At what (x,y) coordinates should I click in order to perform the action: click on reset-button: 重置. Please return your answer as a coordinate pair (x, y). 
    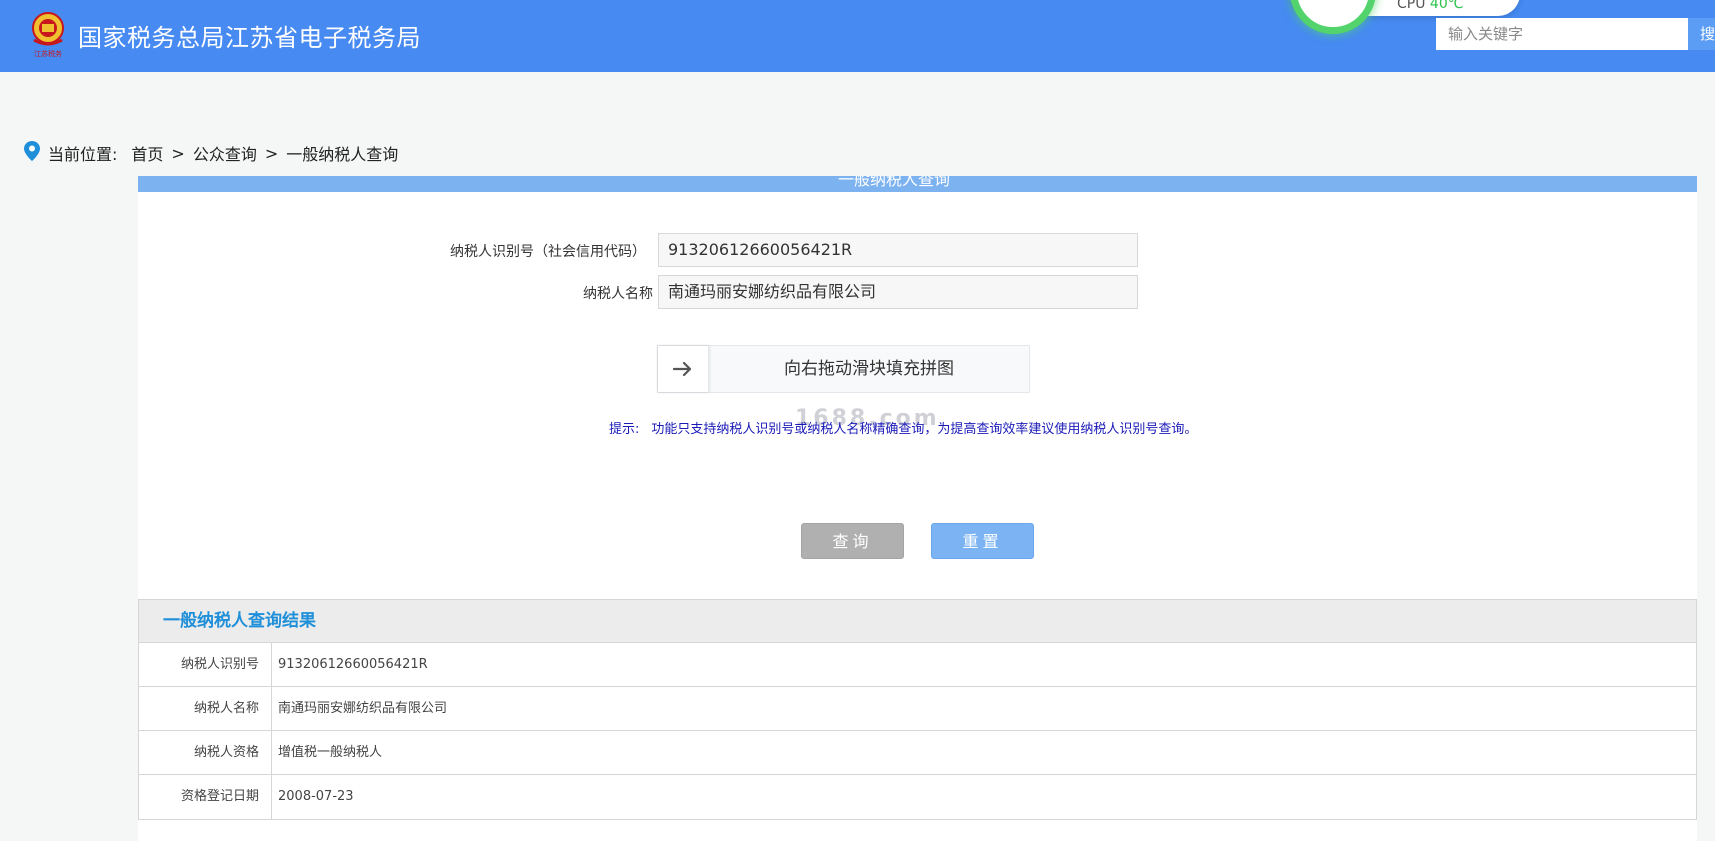
    Looking at the image, I should click on (982, 541).